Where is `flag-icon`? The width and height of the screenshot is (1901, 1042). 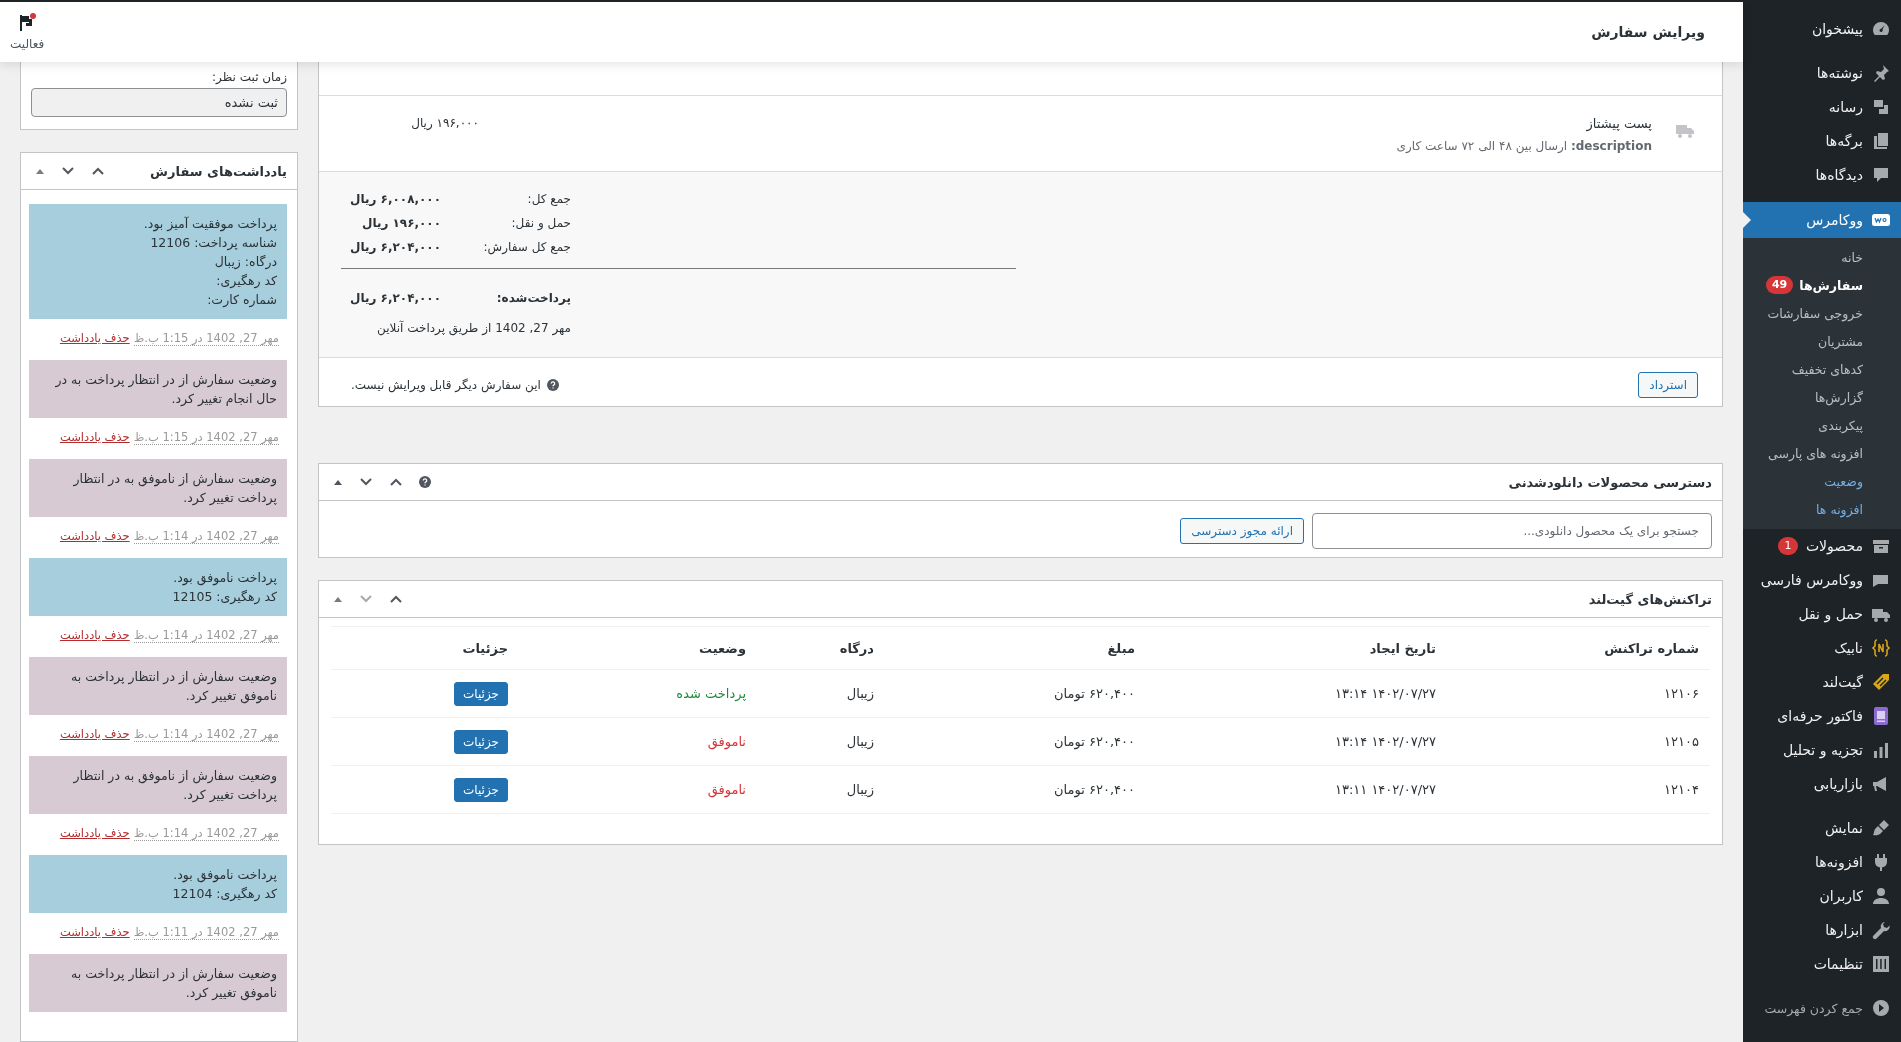 flag-icon is located at coordinates (27, 23).